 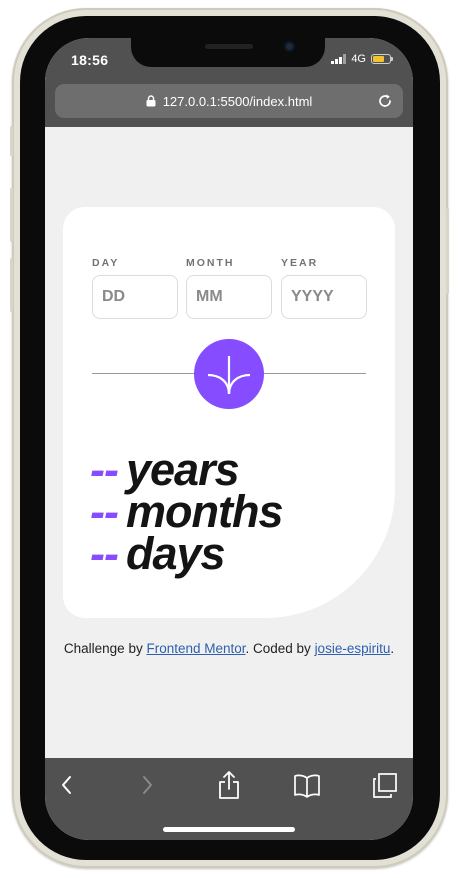 I want to click on day-input, so click(x=135, y=297).